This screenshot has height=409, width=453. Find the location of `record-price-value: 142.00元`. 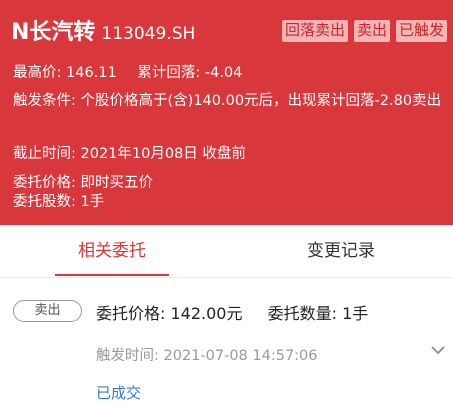

record-price-value: 142.00元 is located at coordinates (206, 313).